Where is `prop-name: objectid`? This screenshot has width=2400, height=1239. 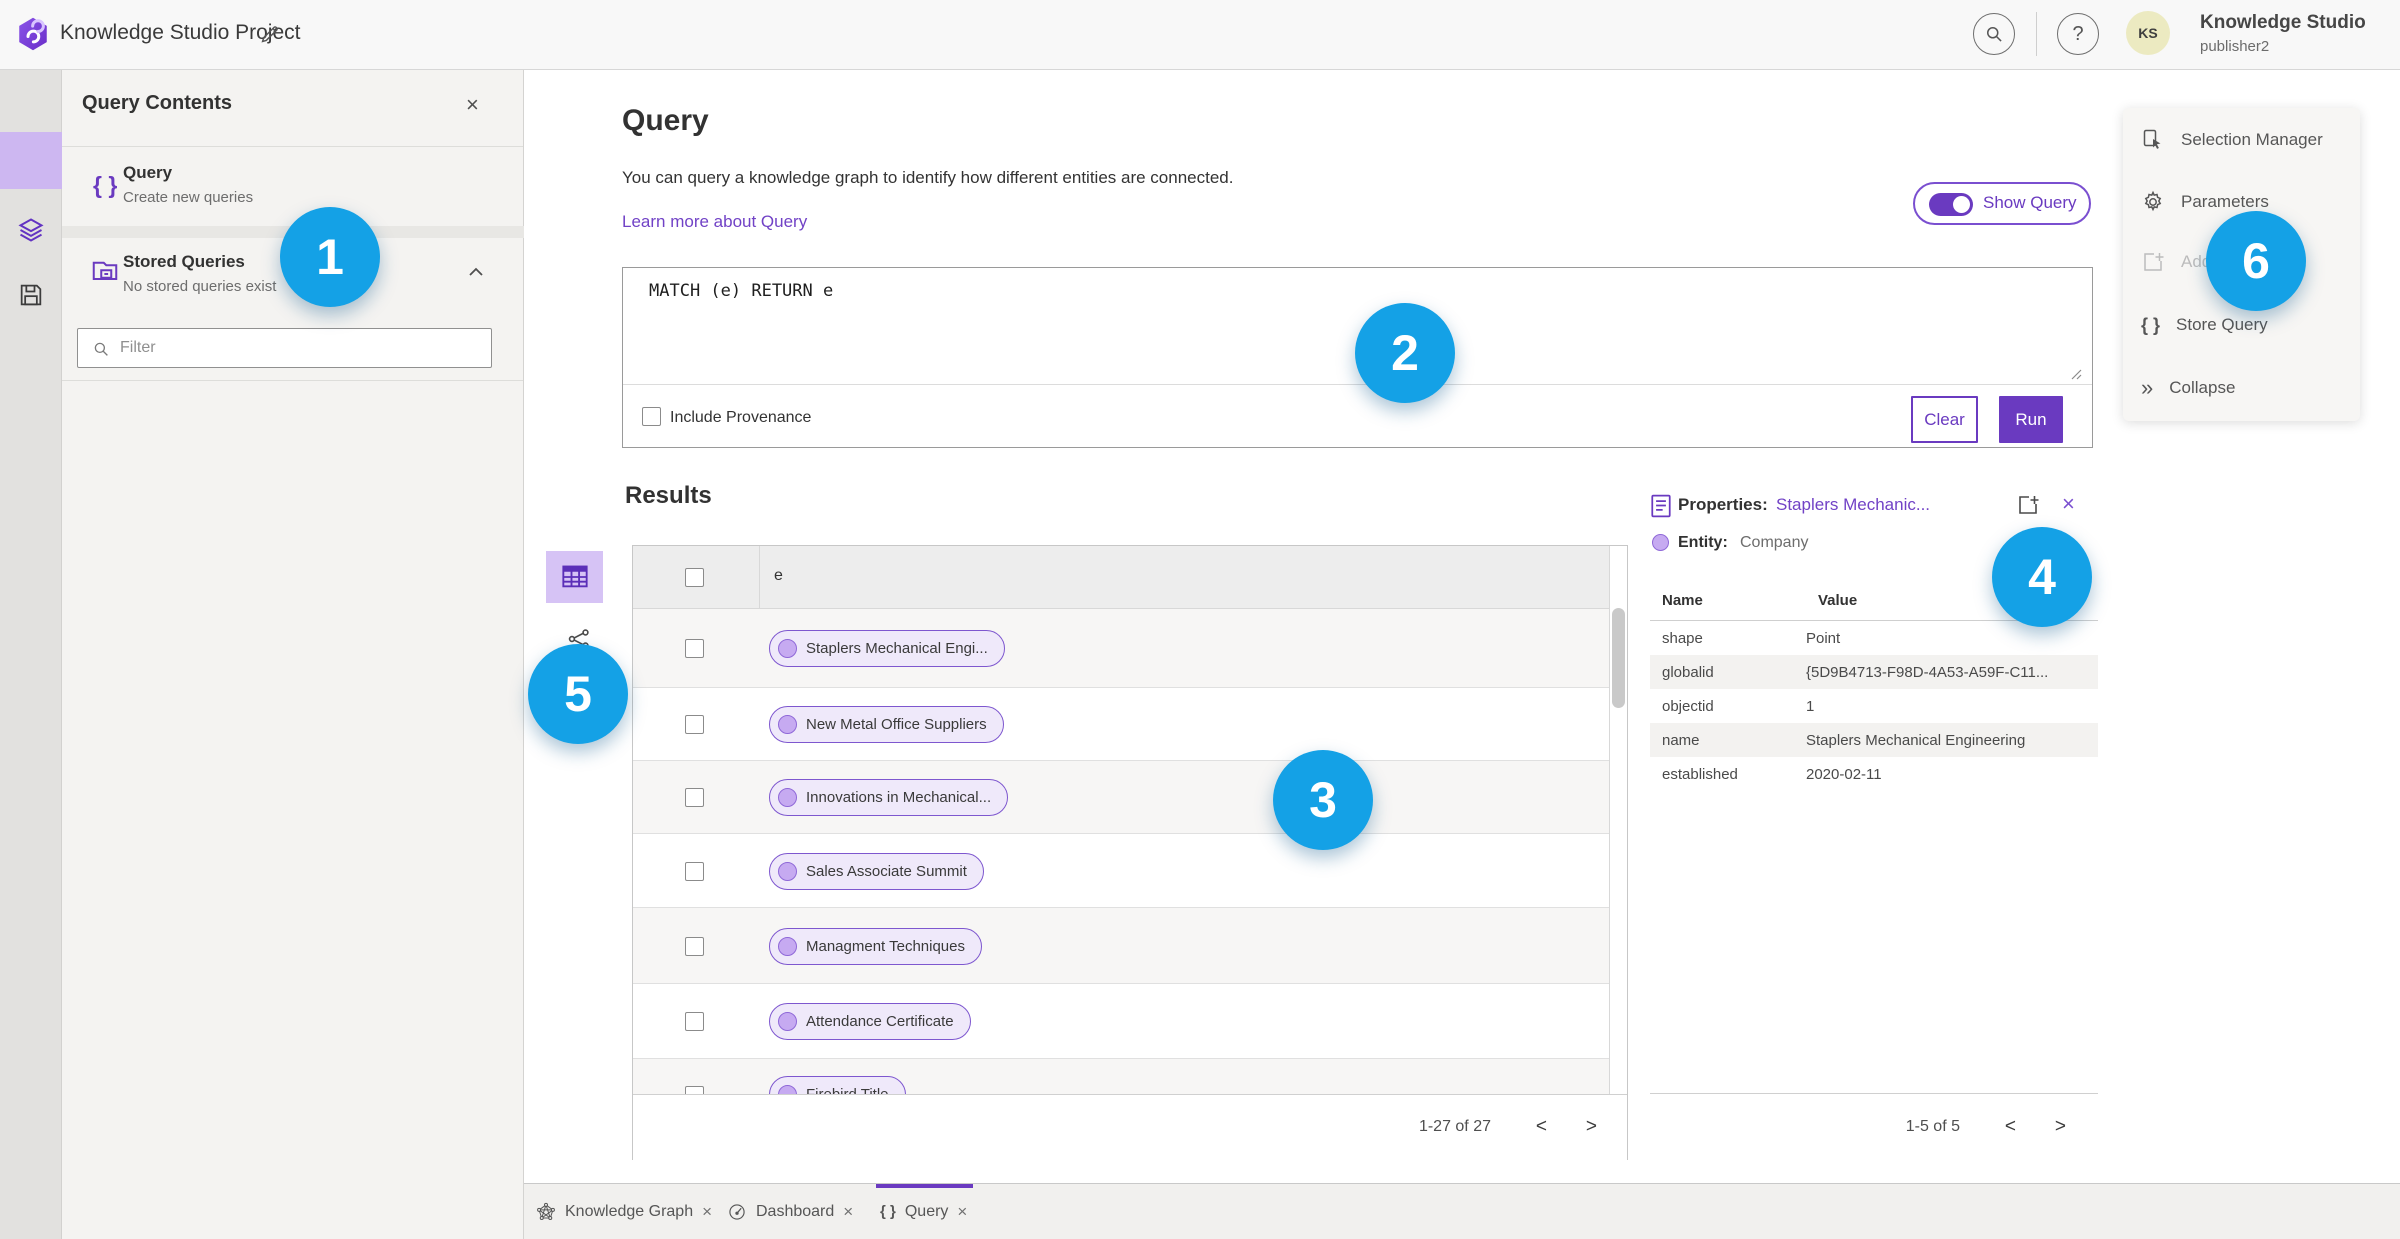 prop-name: objectid is located at coordinates (1688, 706).